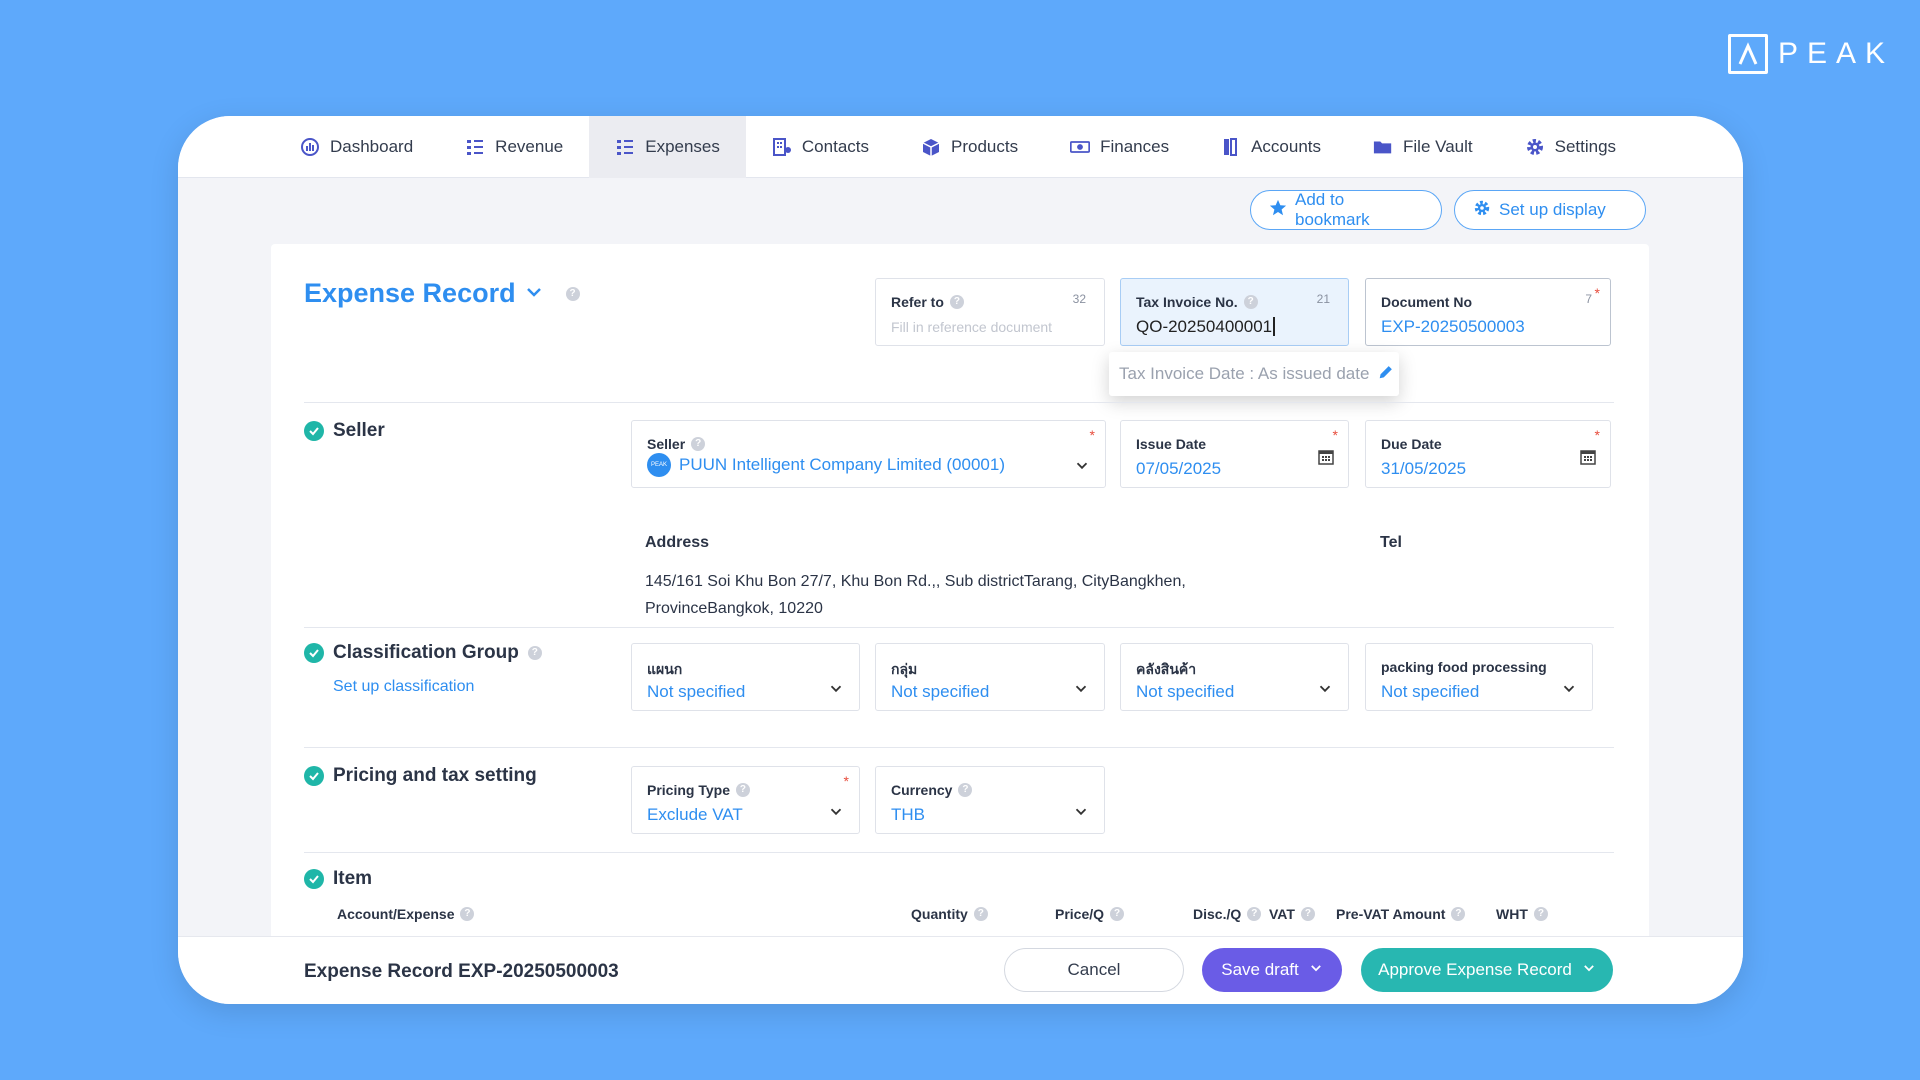 This screenshot has width=1920, height=1080. What do you see at coordinates (356, 147) in the screenshot?
I see `nav-item-dashboard: Dashboard` at bounding box center [356, 147].